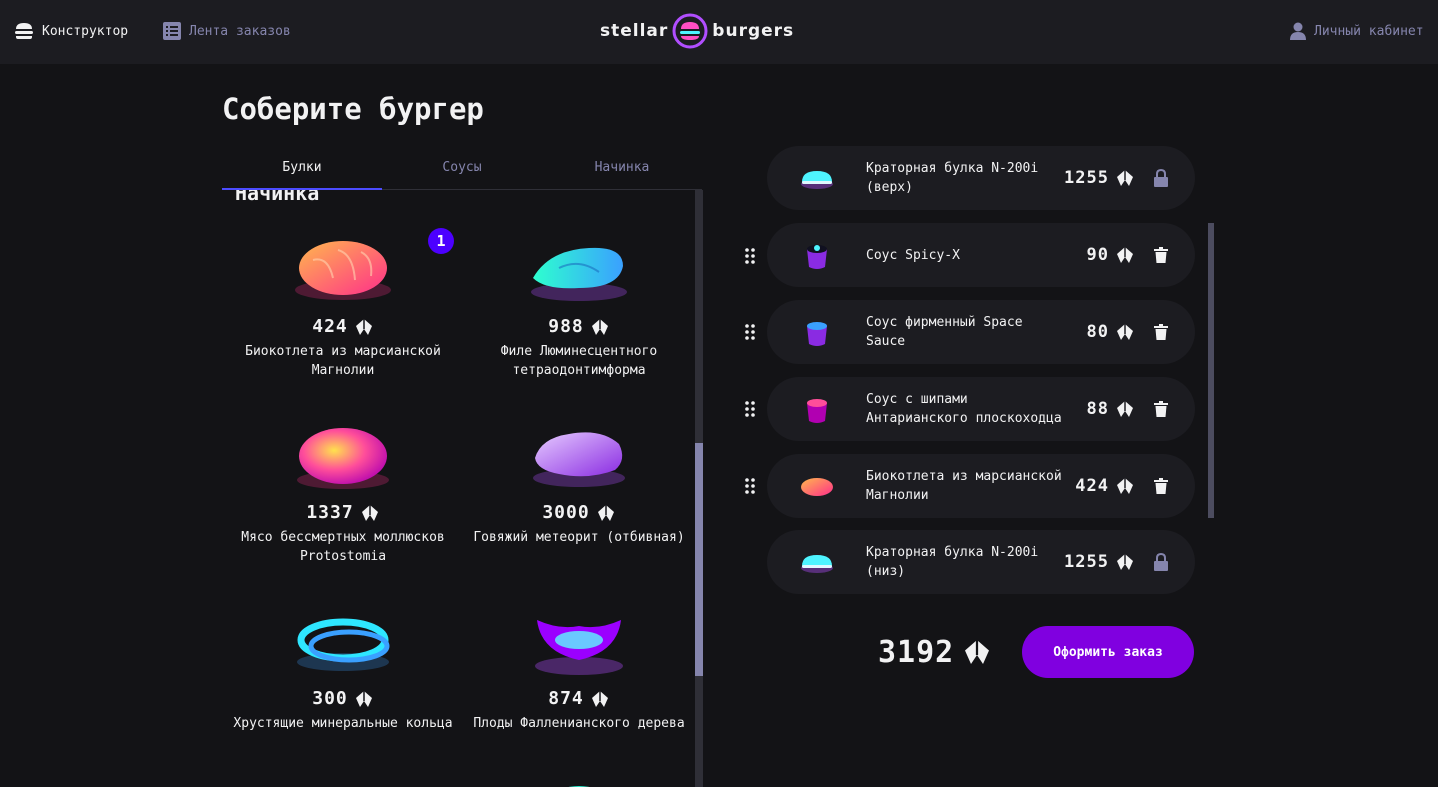  I want to click on constructor-bottom-bun: Краторная булка N-200i (низ) 1255, so click(981, 562).